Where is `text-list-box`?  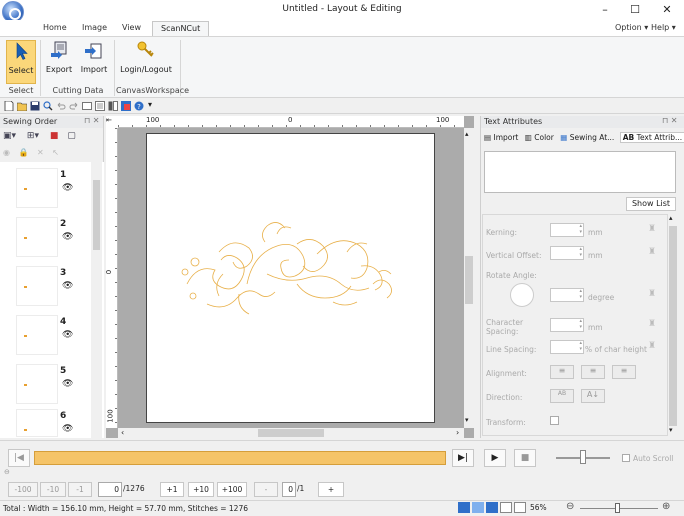
text-list-box is located at coordinates (580, 172).